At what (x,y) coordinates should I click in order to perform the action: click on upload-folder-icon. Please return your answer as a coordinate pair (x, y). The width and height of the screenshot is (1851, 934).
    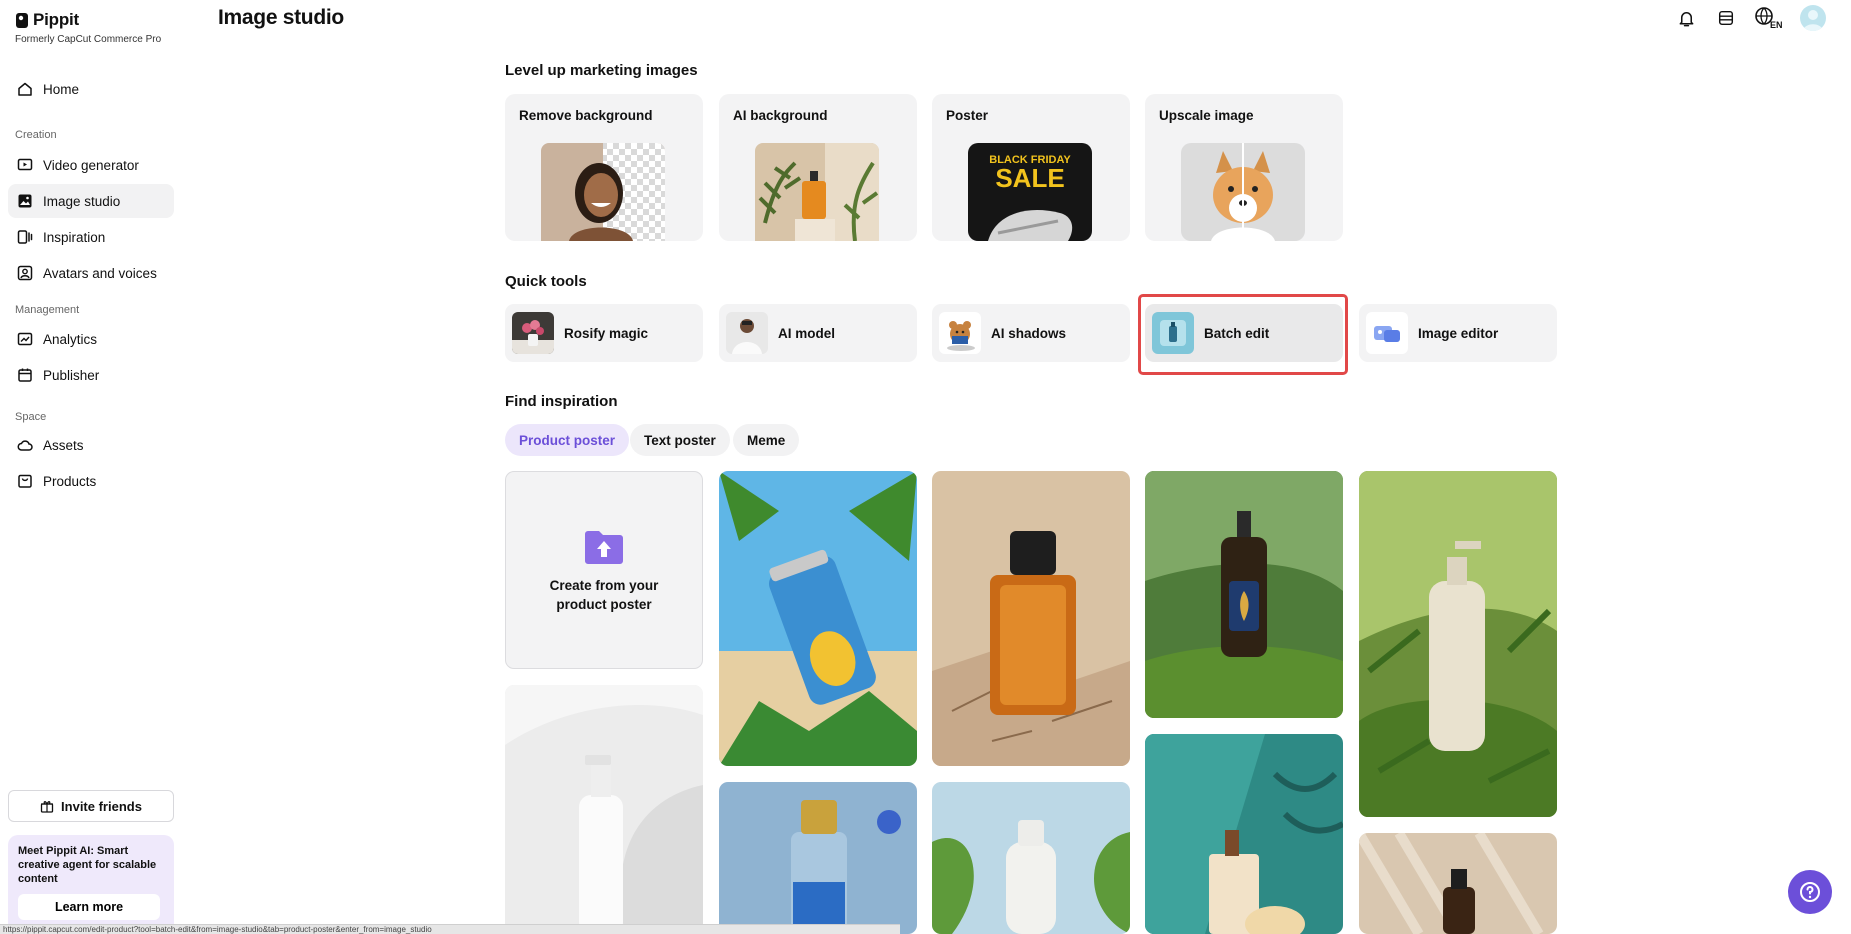
    Looking at the image, I should click on (604, 547).